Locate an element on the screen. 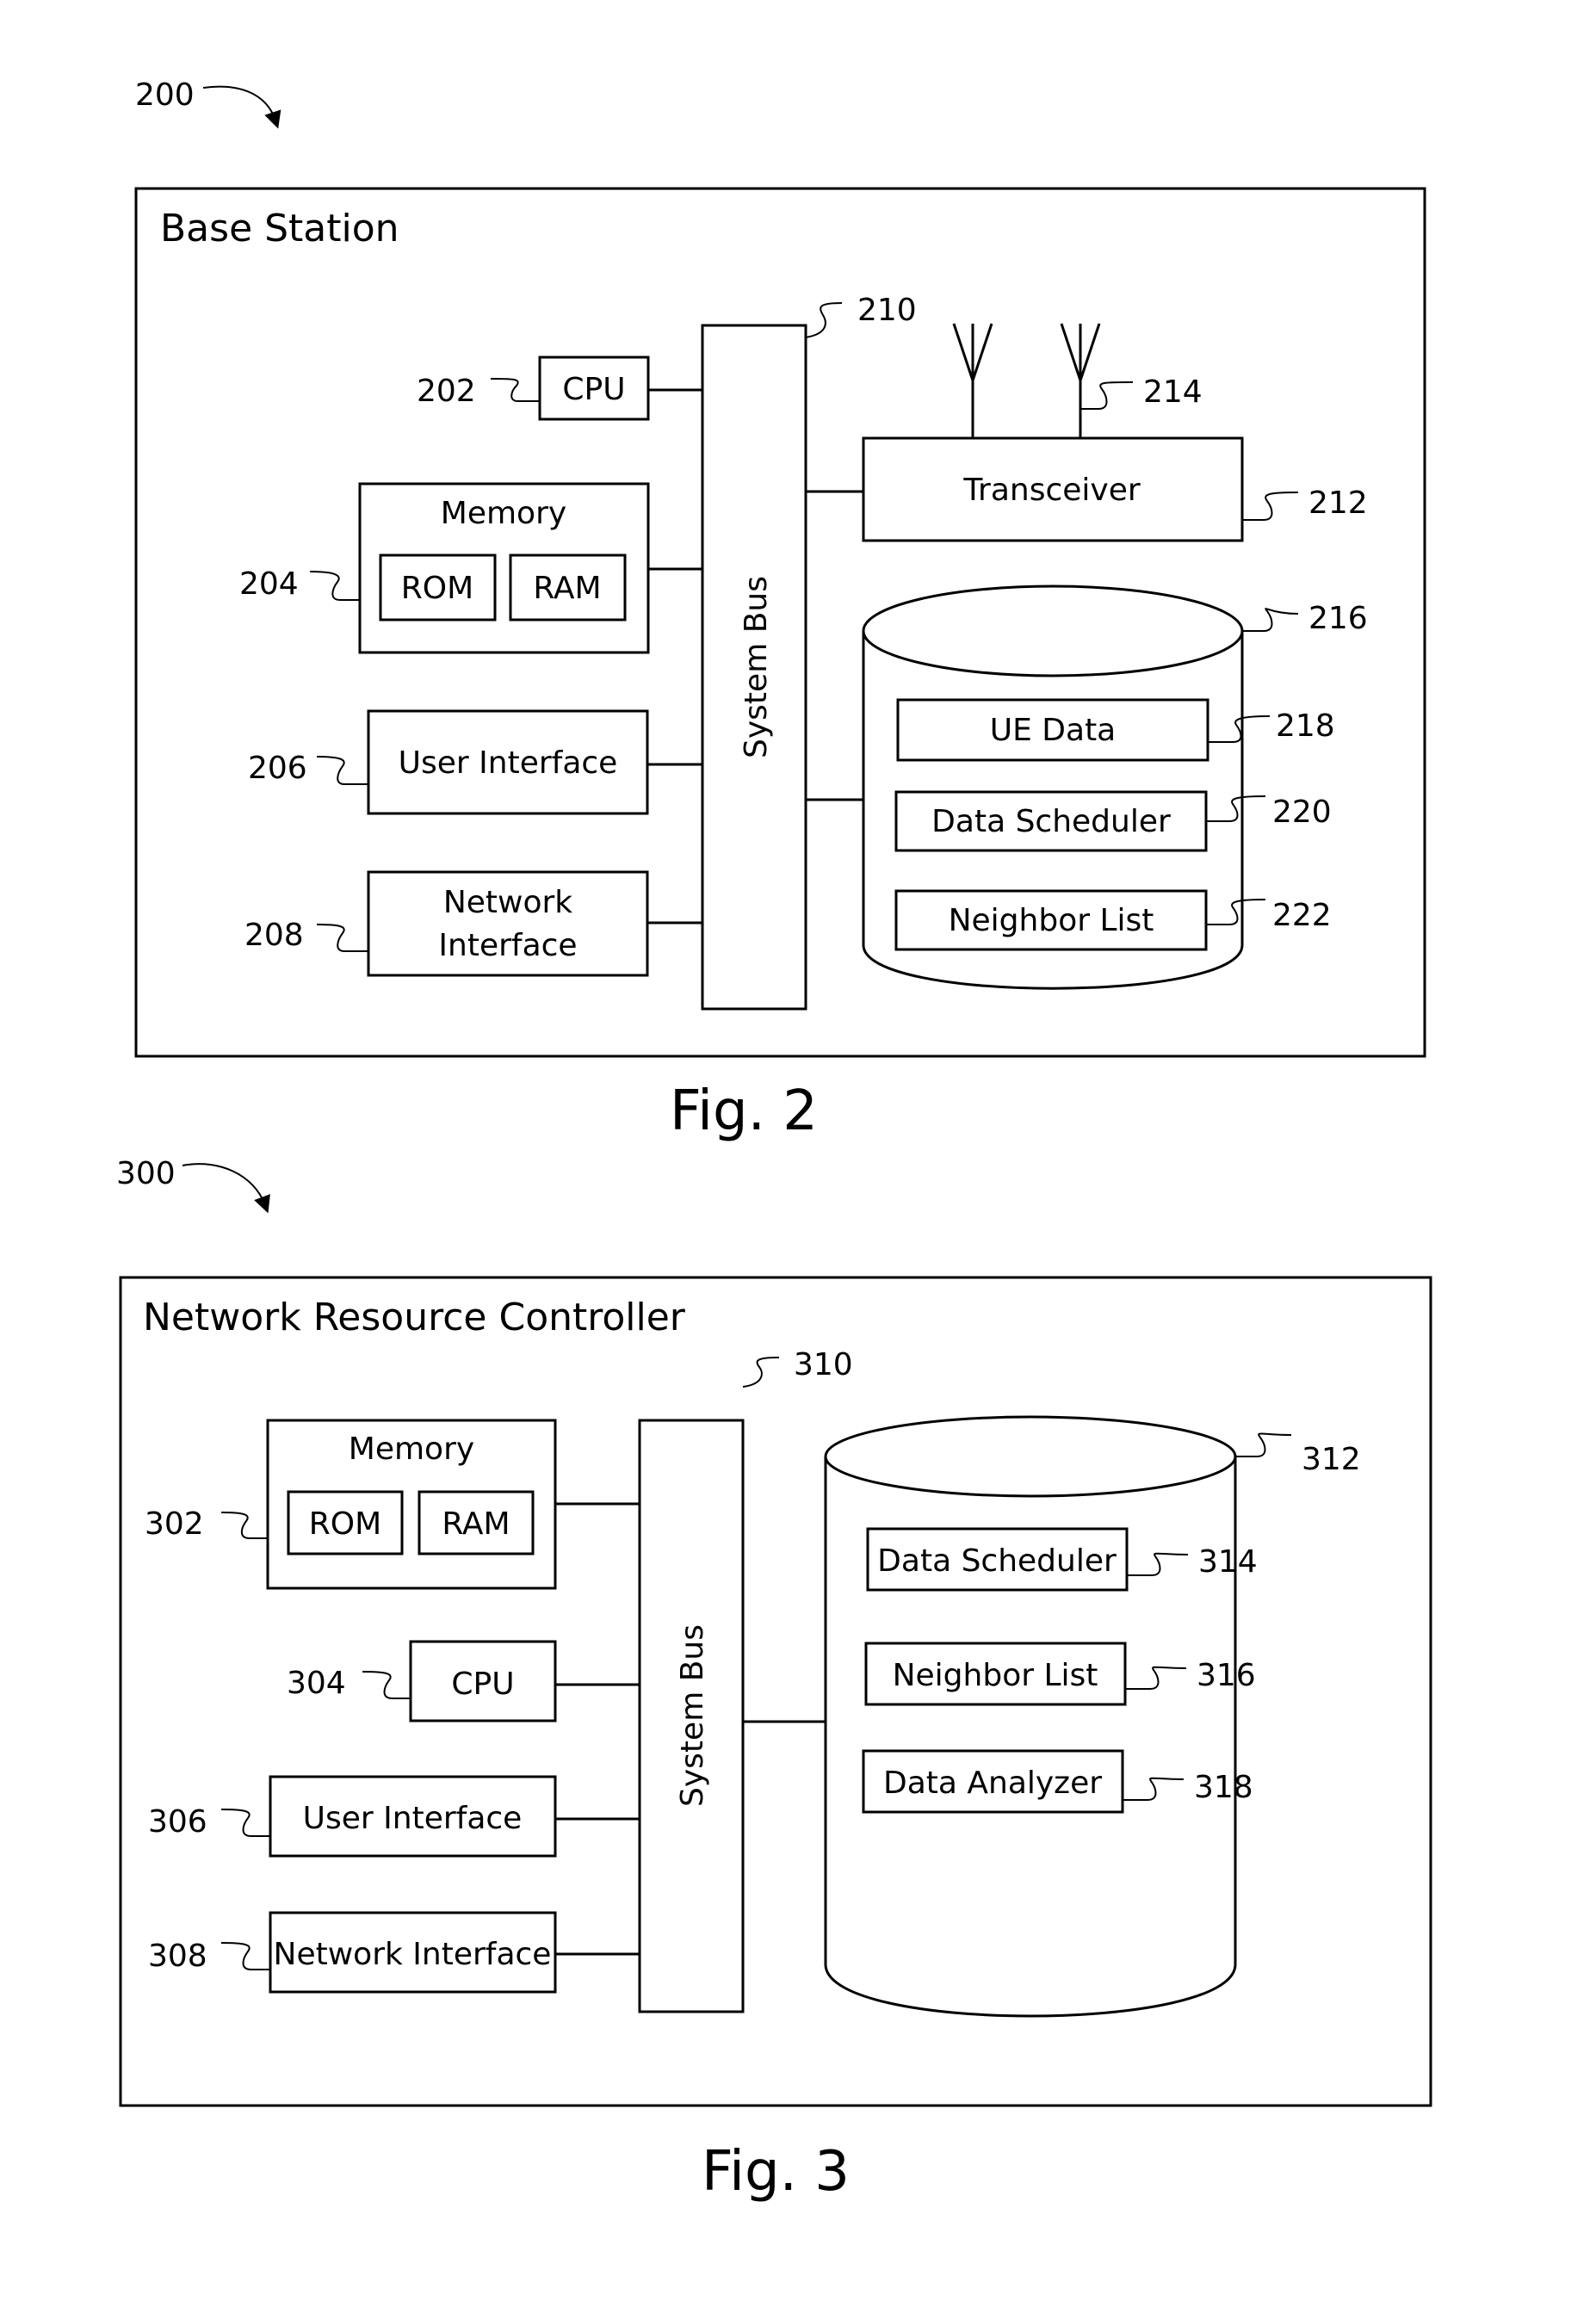 This screenshot has width=1596, height=2313. figure-ref-300: 300 is located at coordinates (146, 1174).